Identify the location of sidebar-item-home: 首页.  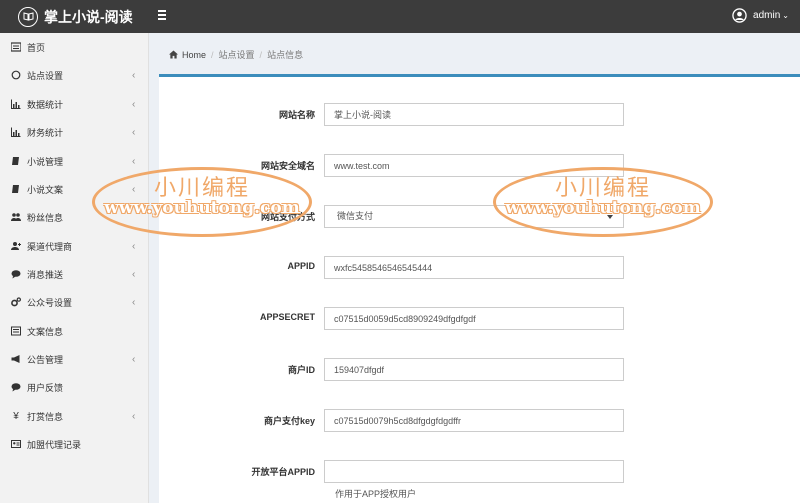
(74, 47).